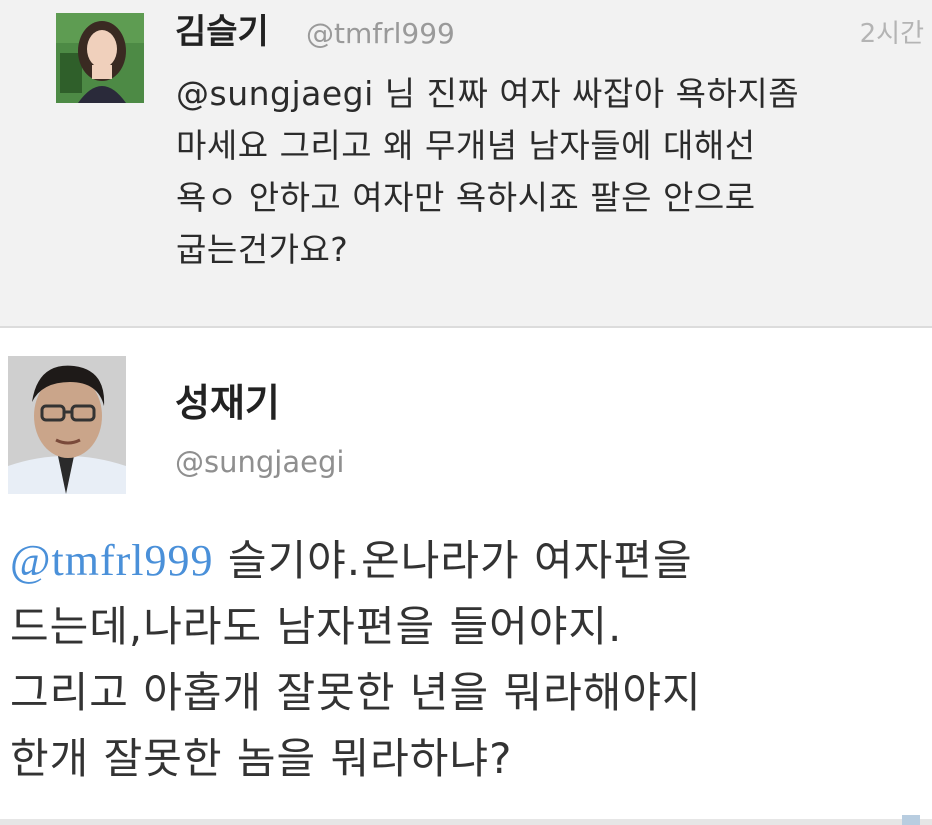 This screenshot has height=825, width=932. I want to click on main-text-line: @tmfrl999 슬기야.온나라가 여자편을, so click(351, 560).